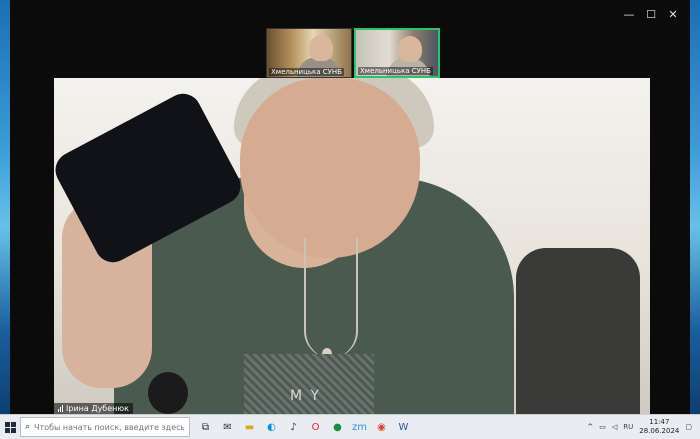 The image size is (700, 439). I want to click on chair, so click(578, 331).